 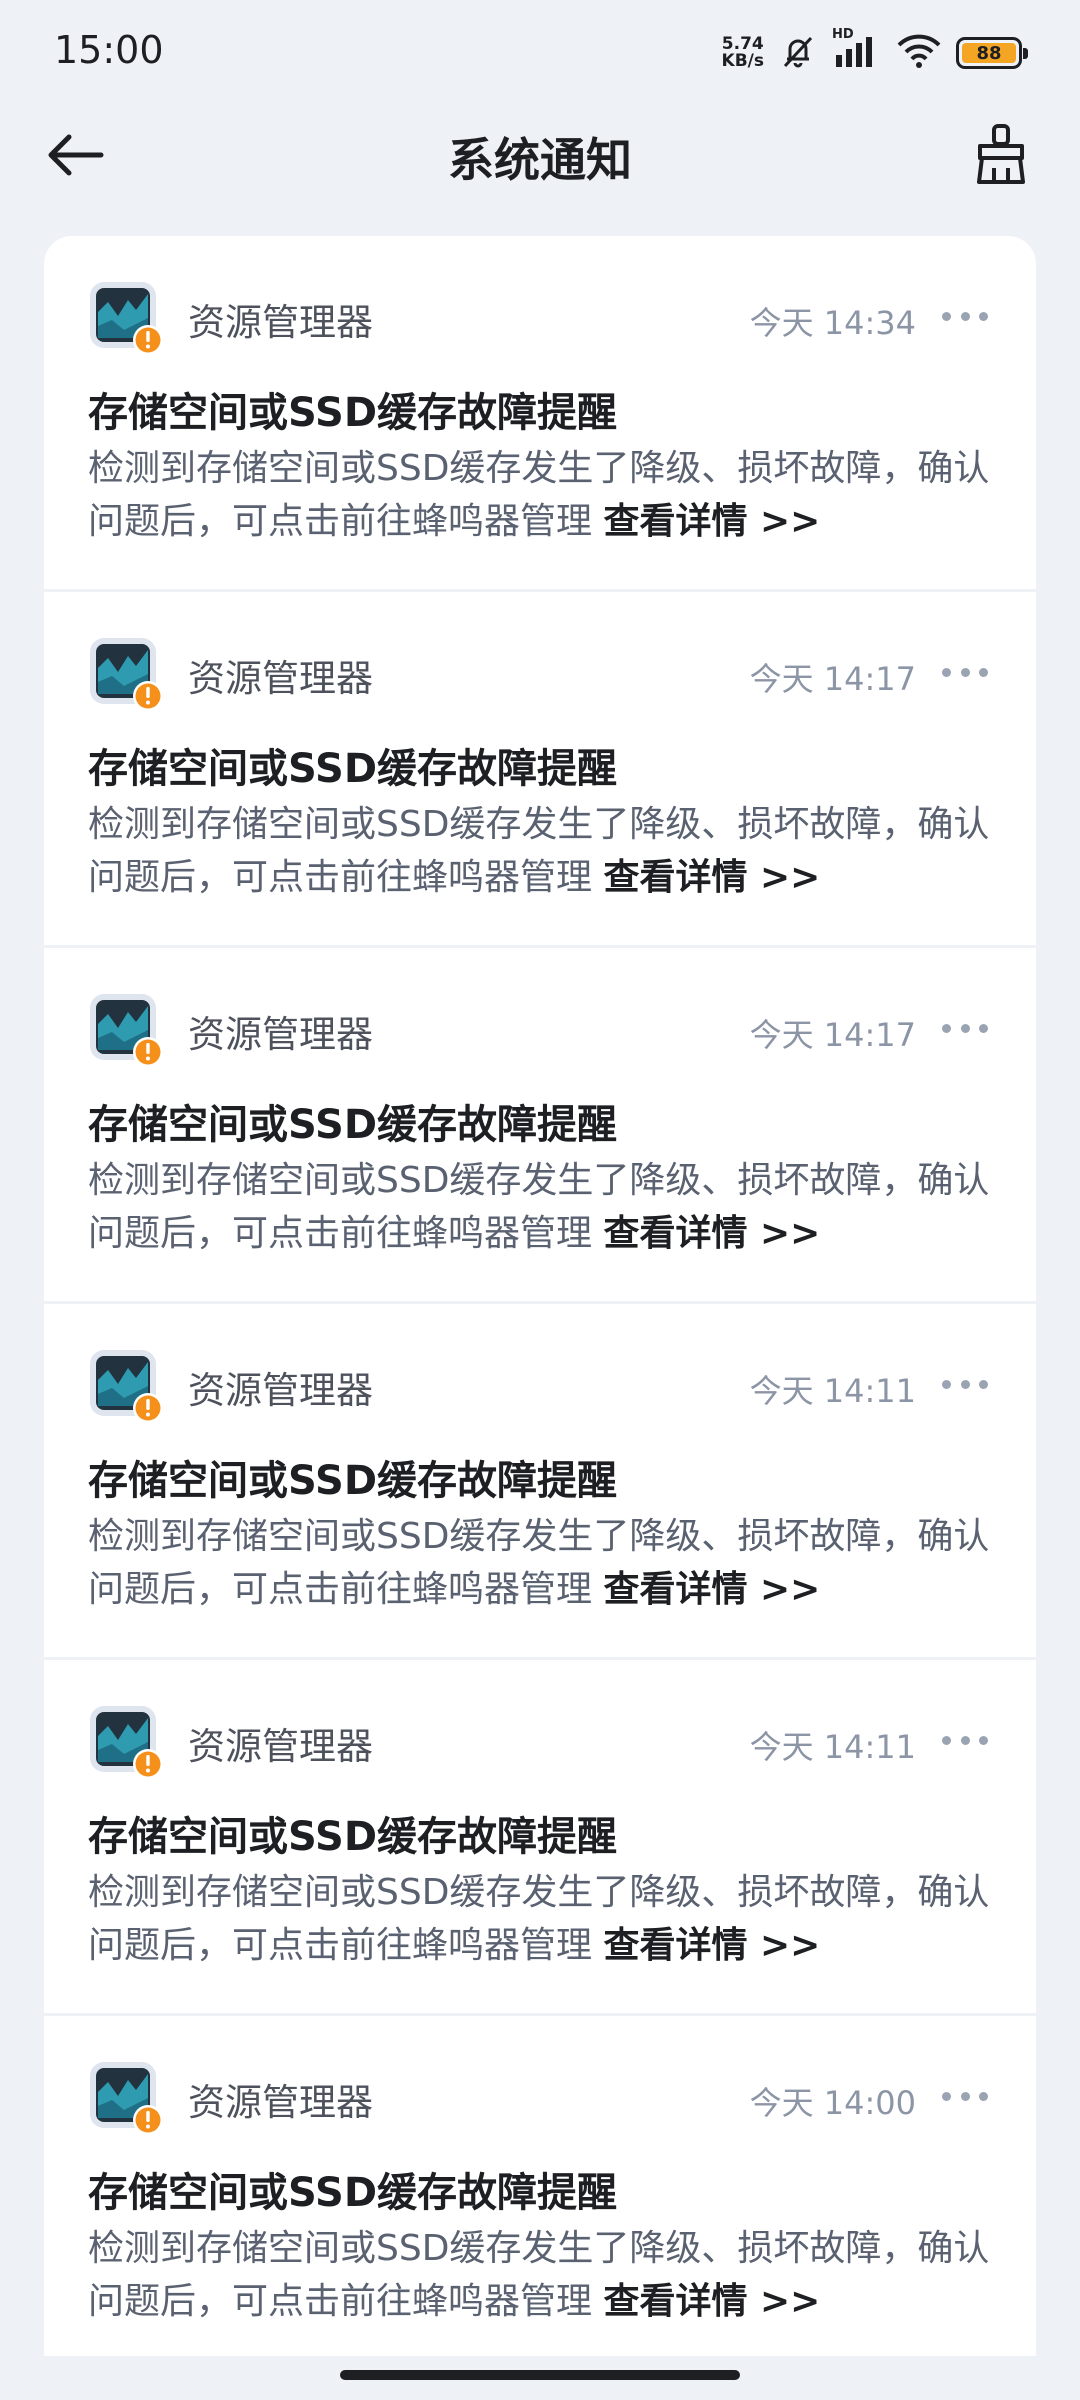 I want to click on page-title: 系统通知, so click(x=540, y=160).